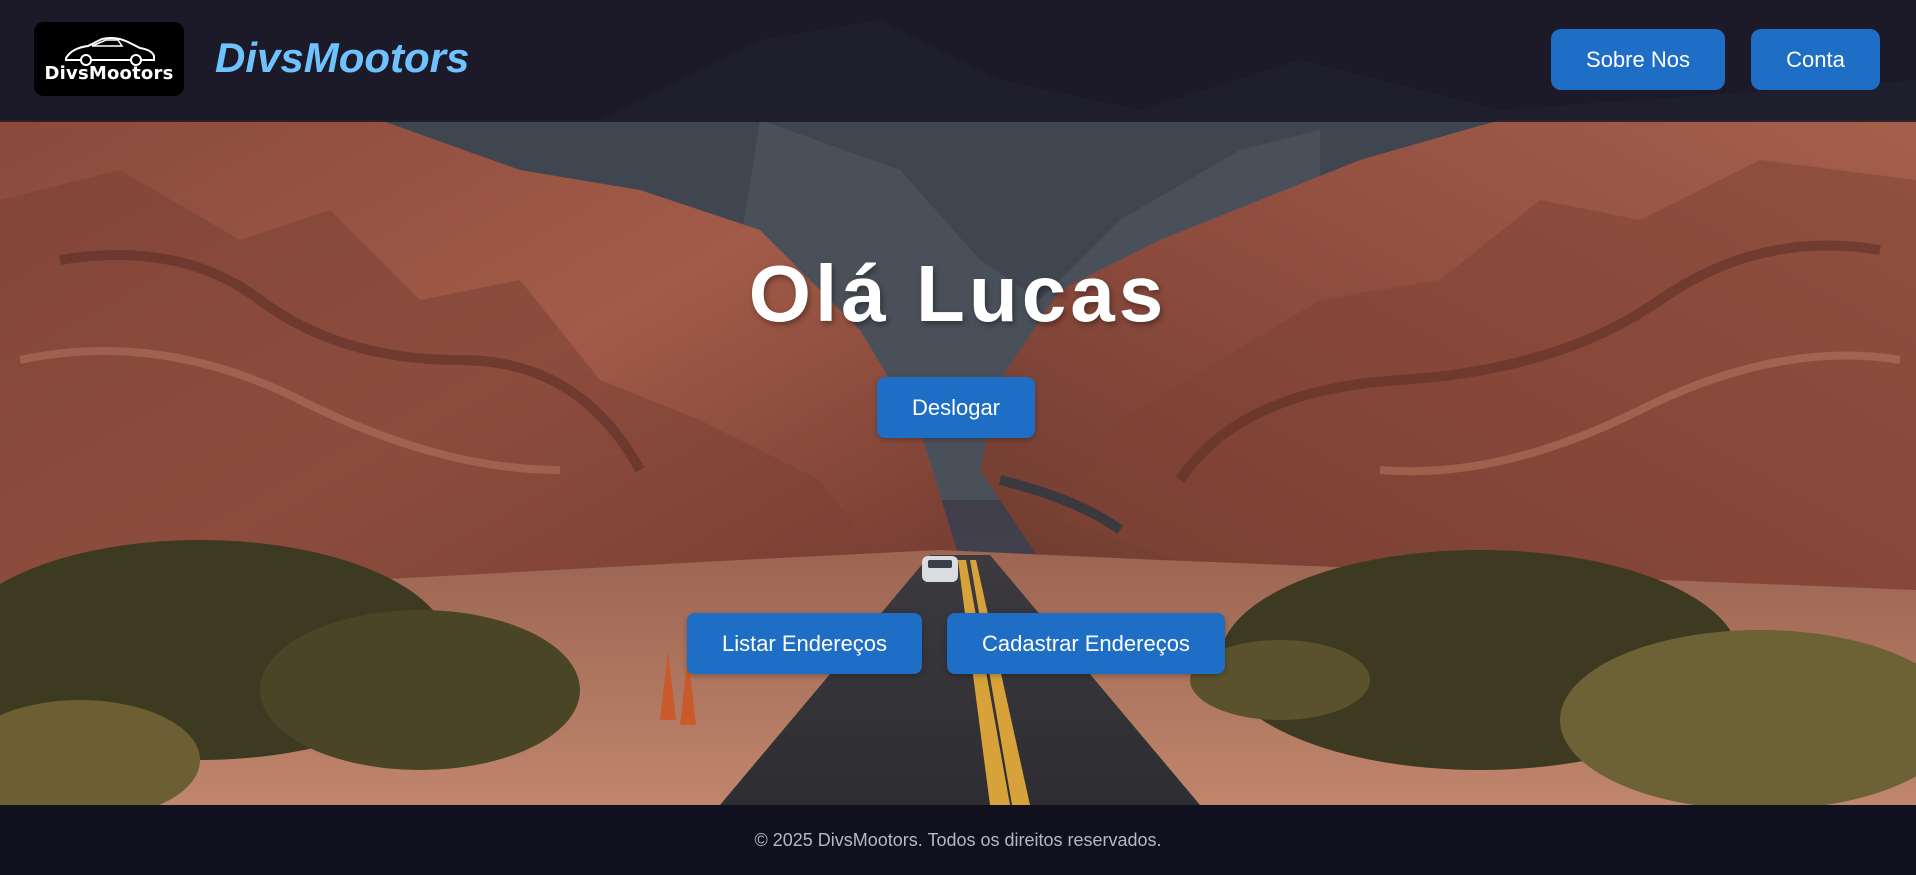 The image size is (1916, 875). What do you see at coordinates (958, 293) in the screenshot?
I see `greeting-heading: Olá Lucas` at bounding box center [958, 293].